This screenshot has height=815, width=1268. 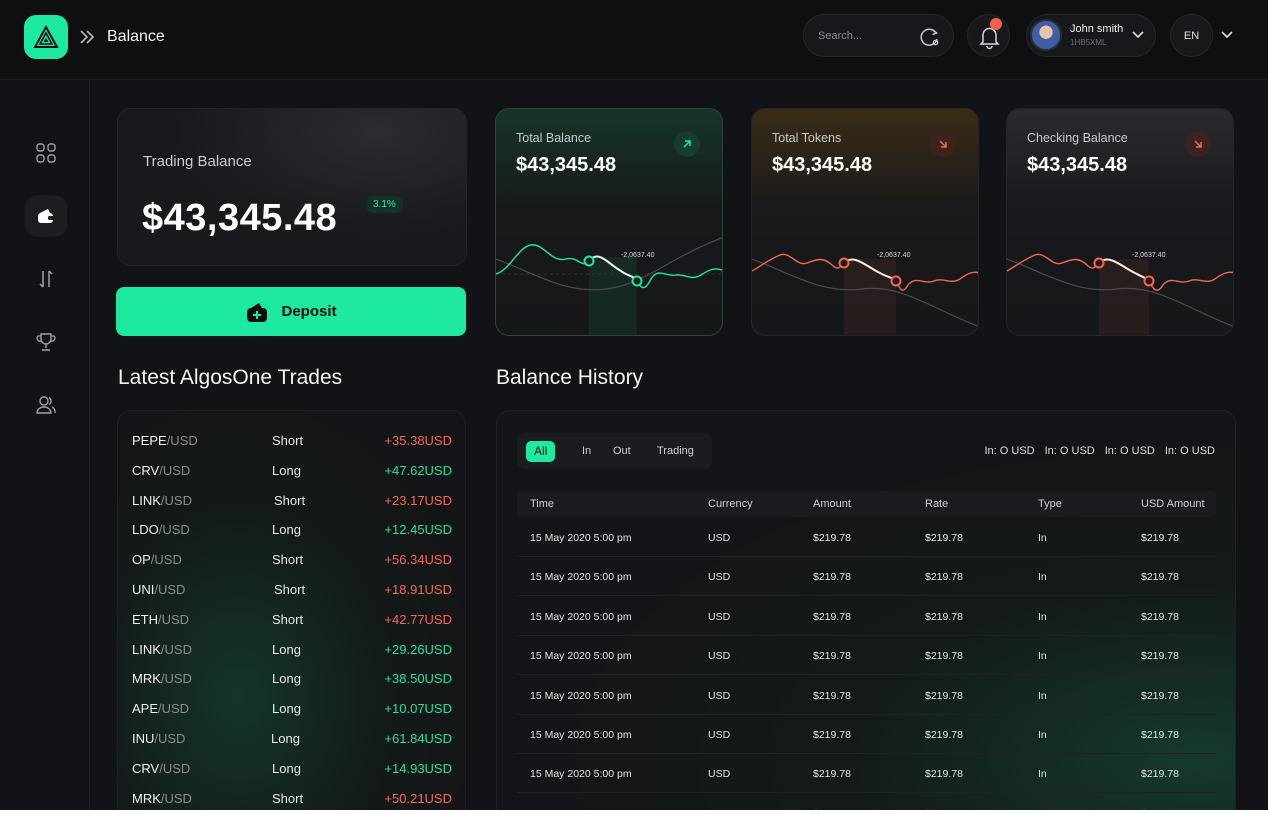 What do you see at coordinates (988, 35) in the screenshot?
I see `notifications-button` at bounding box center [988, 35].